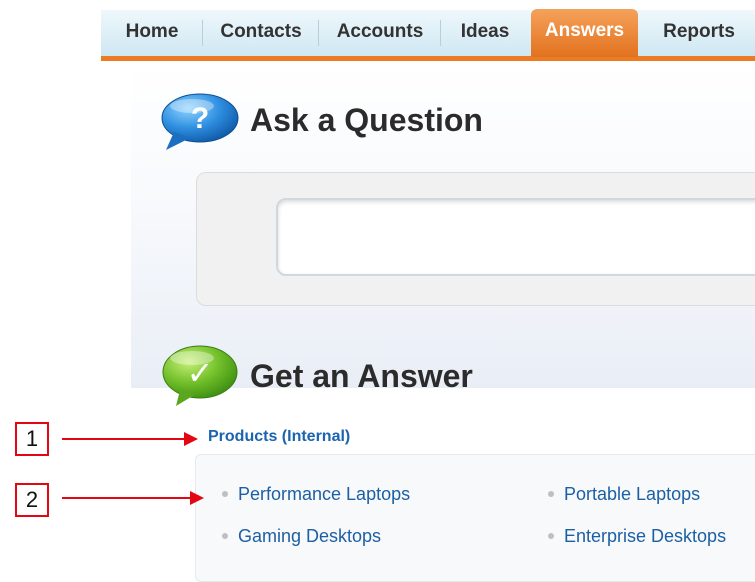 The width and height of the screenshot is (755, 582). I want to click on get-answer-heading: Get an Answer, so click(361, 376).